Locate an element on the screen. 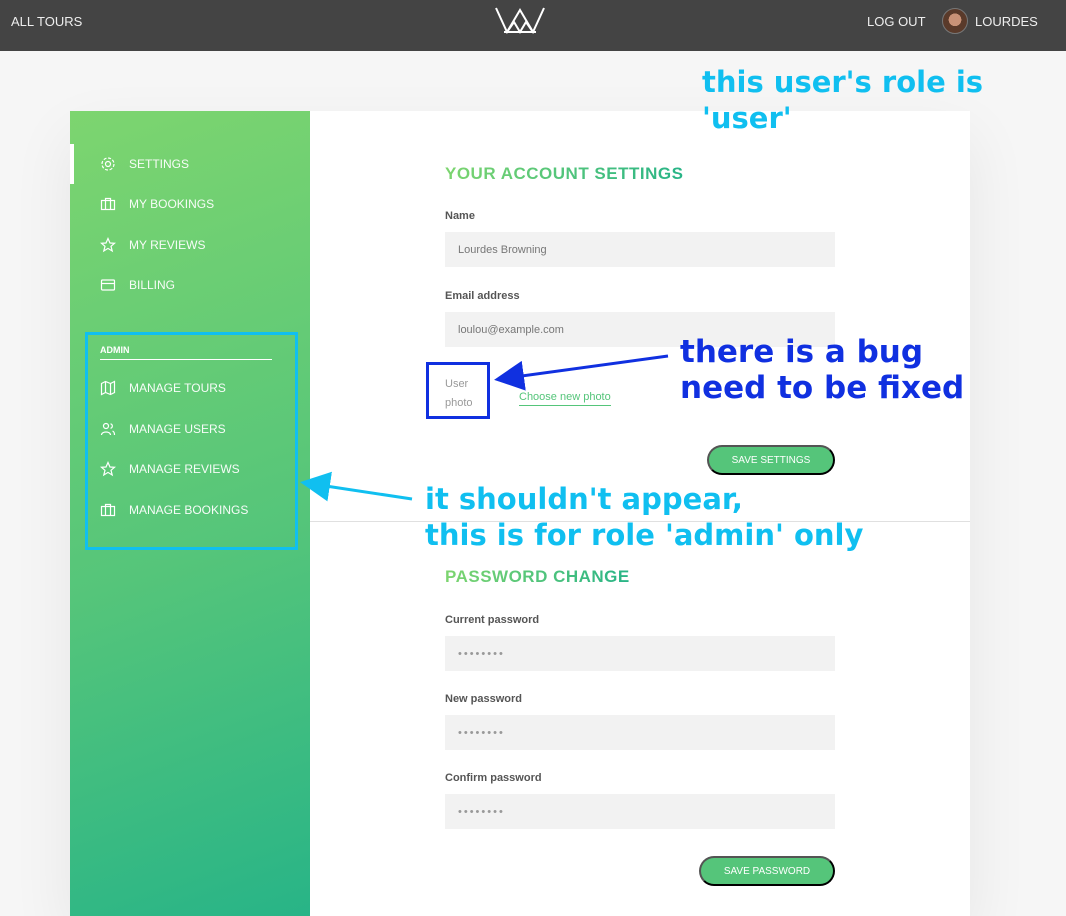 This screenshot has width=1066, height=916. user-avatar is located at coordinates (955, 21).